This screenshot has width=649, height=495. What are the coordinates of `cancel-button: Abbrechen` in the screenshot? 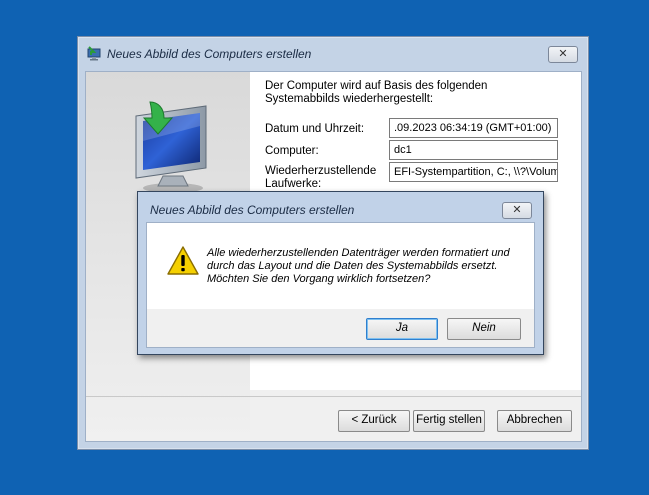 It's located at (534, 421).